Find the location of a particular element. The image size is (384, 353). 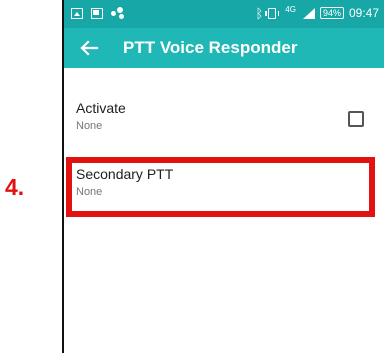

app-bar: PTT Voice Responder is located at coordinates (224, 48).